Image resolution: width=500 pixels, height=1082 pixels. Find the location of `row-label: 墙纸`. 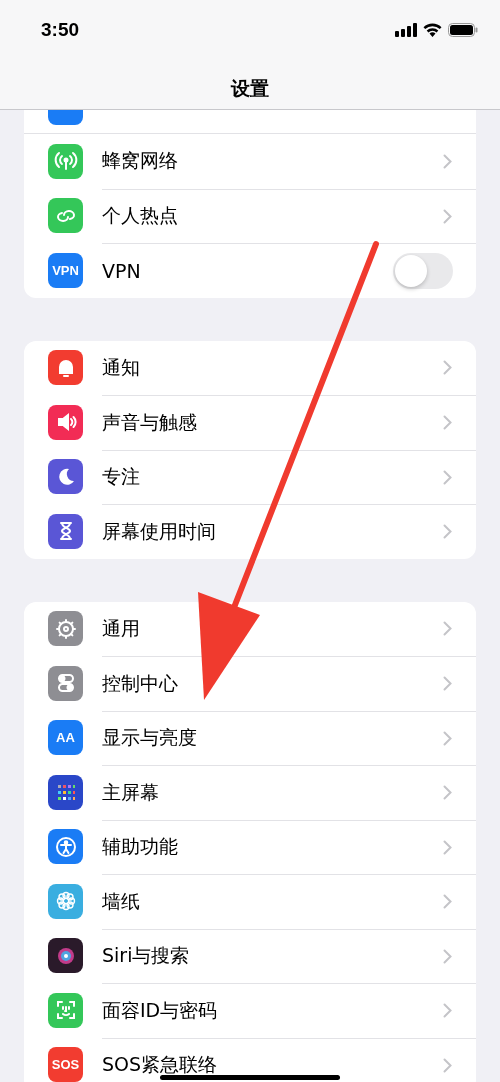

row-label: 墙纸 is located at coordinates (121, 901).